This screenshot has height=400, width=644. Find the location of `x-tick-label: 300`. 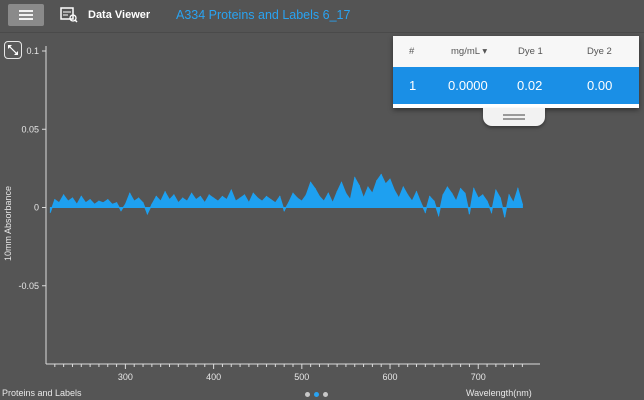

x-tick-label: 300 is located at coordinates (125, 377).